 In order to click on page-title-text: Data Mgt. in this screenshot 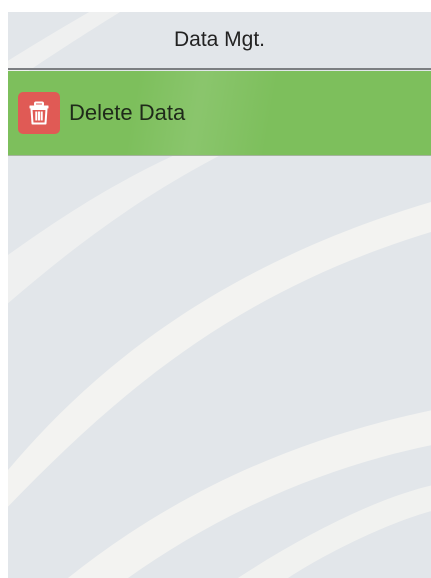, I will do `click(219, 39)`.